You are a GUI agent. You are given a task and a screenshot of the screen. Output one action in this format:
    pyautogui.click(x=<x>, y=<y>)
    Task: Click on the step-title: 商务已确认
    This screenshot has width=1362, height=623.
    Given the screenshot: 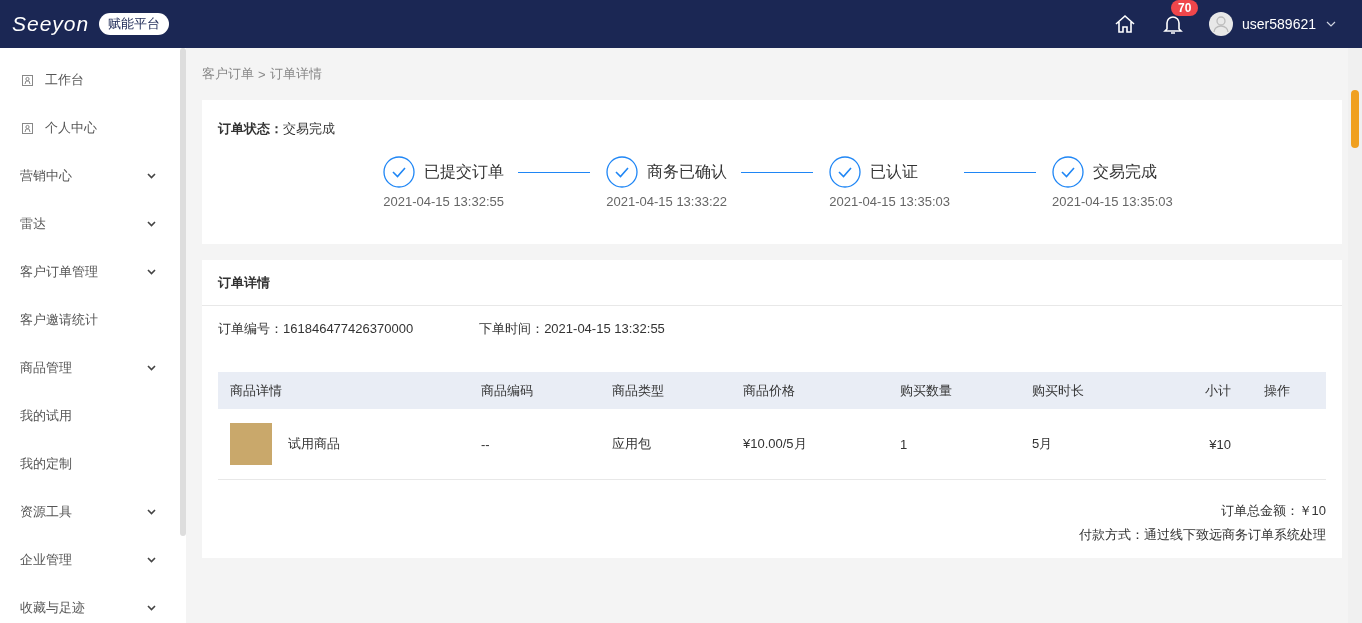 What is the action you would take?
    pyautogui.click(x=687, y=171)
    